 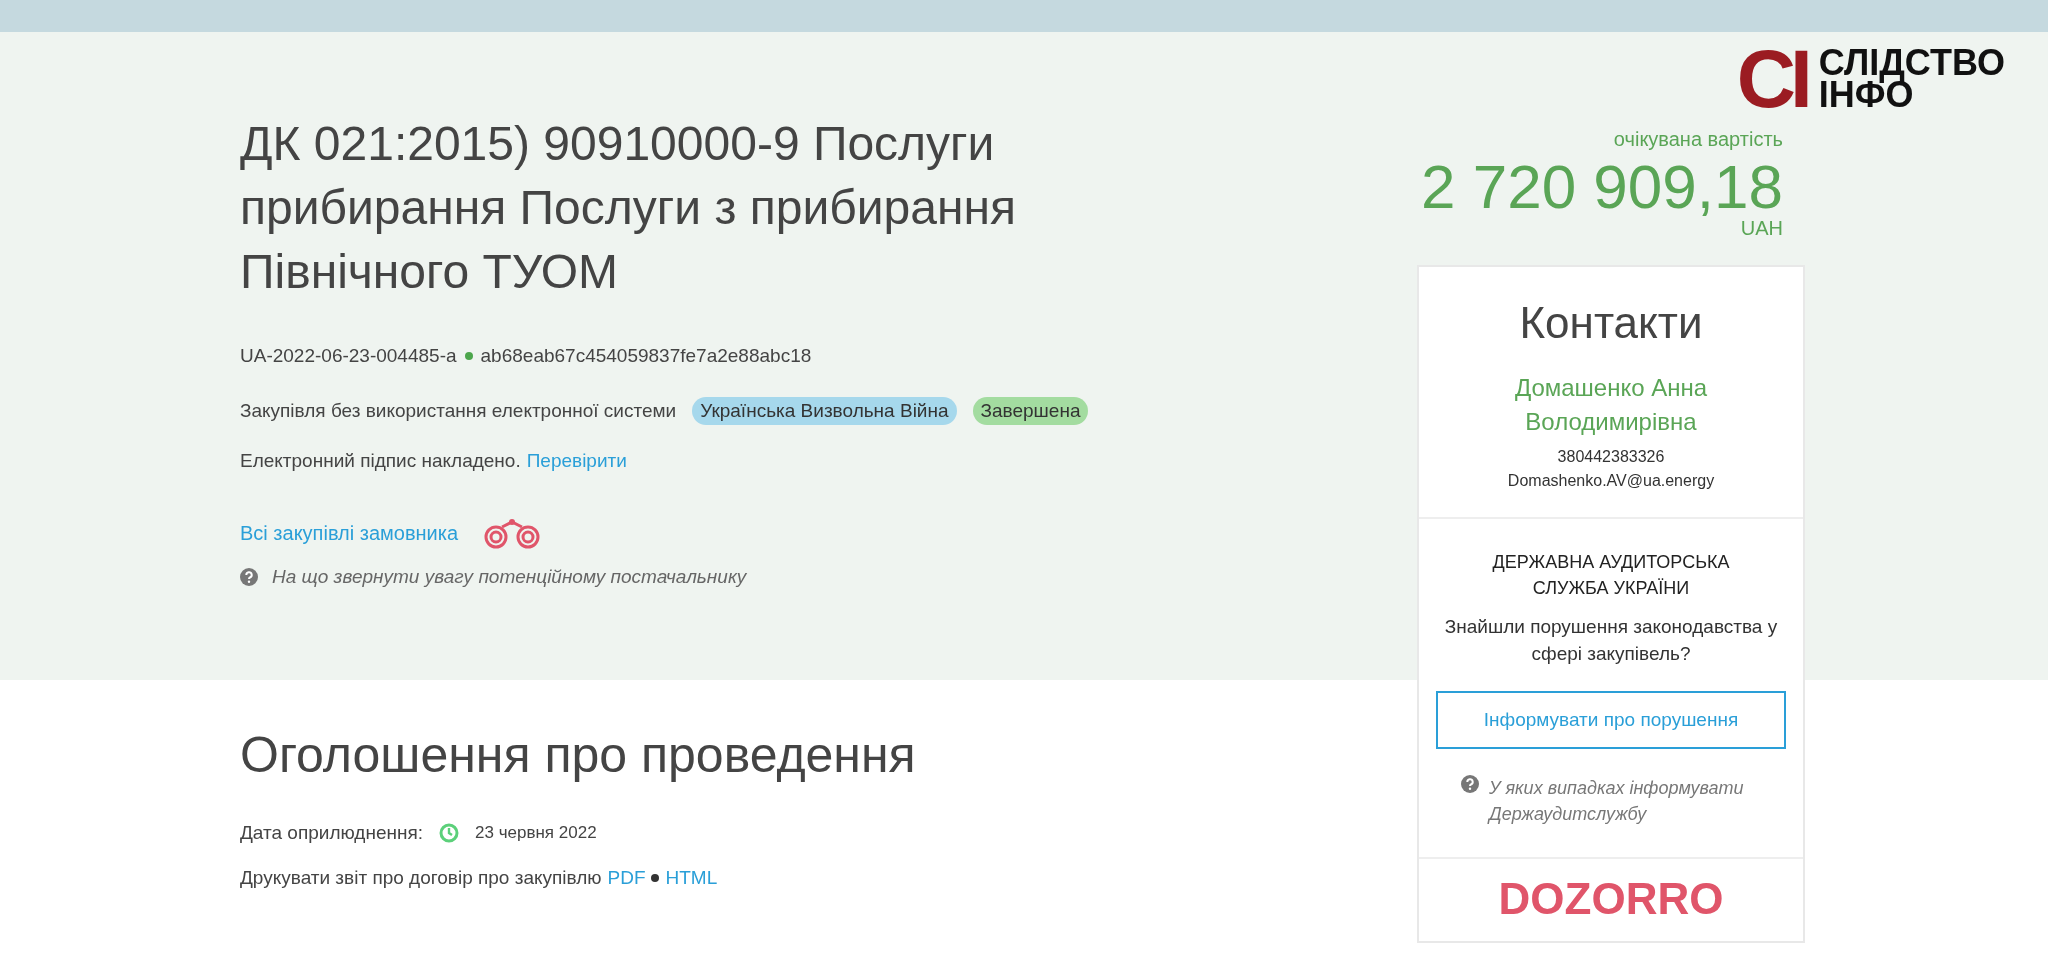 What do you see at coordinates (646, 356) in the screenshot?
I see `tender-hash: ab68eab67c454059837fe7a2e88abc18` at bounding box center [646, 356].